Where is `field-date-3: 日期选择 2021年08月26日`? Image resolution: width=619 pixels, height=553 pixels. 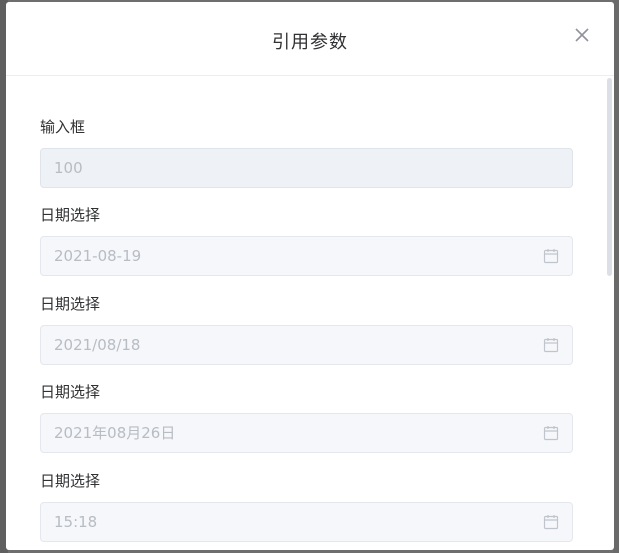
field-date-3: 日期选择 2021年08月26日 is located at coordinates (306, 417).